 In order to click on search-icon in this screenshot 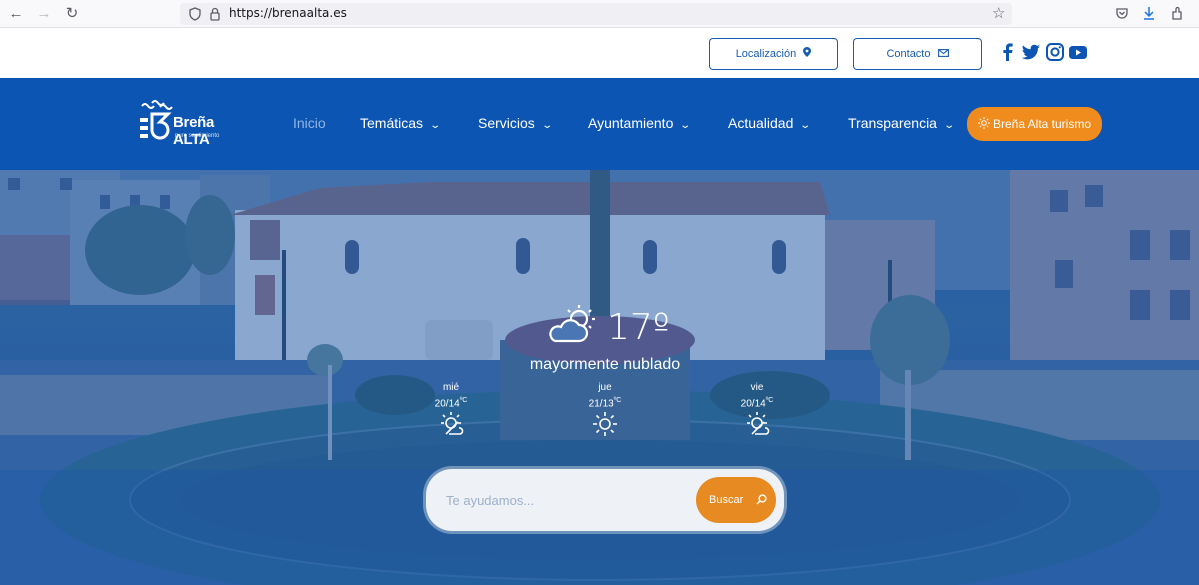, I will do `click(761, 499)`.